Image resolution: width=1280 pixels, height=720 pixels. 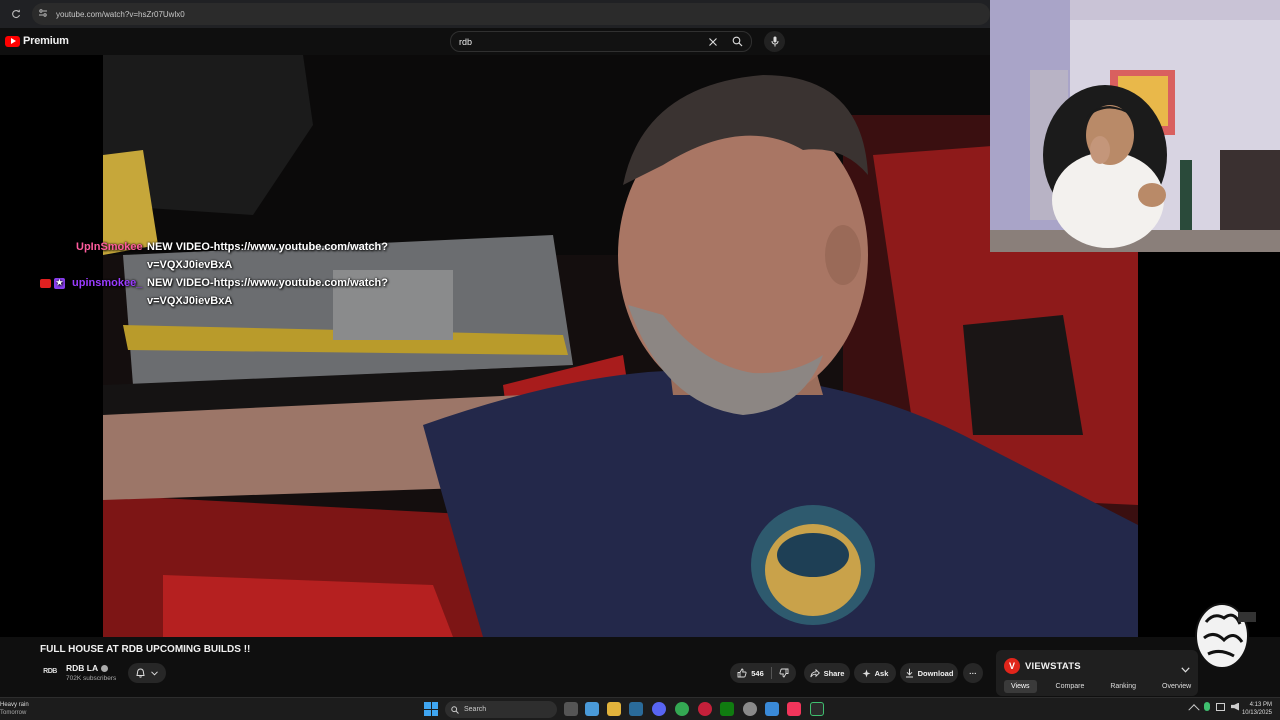 What do you see at coordinates (757, 673) in the screenshot?
I see `like-count: 546` at bounding box center [757, 673].